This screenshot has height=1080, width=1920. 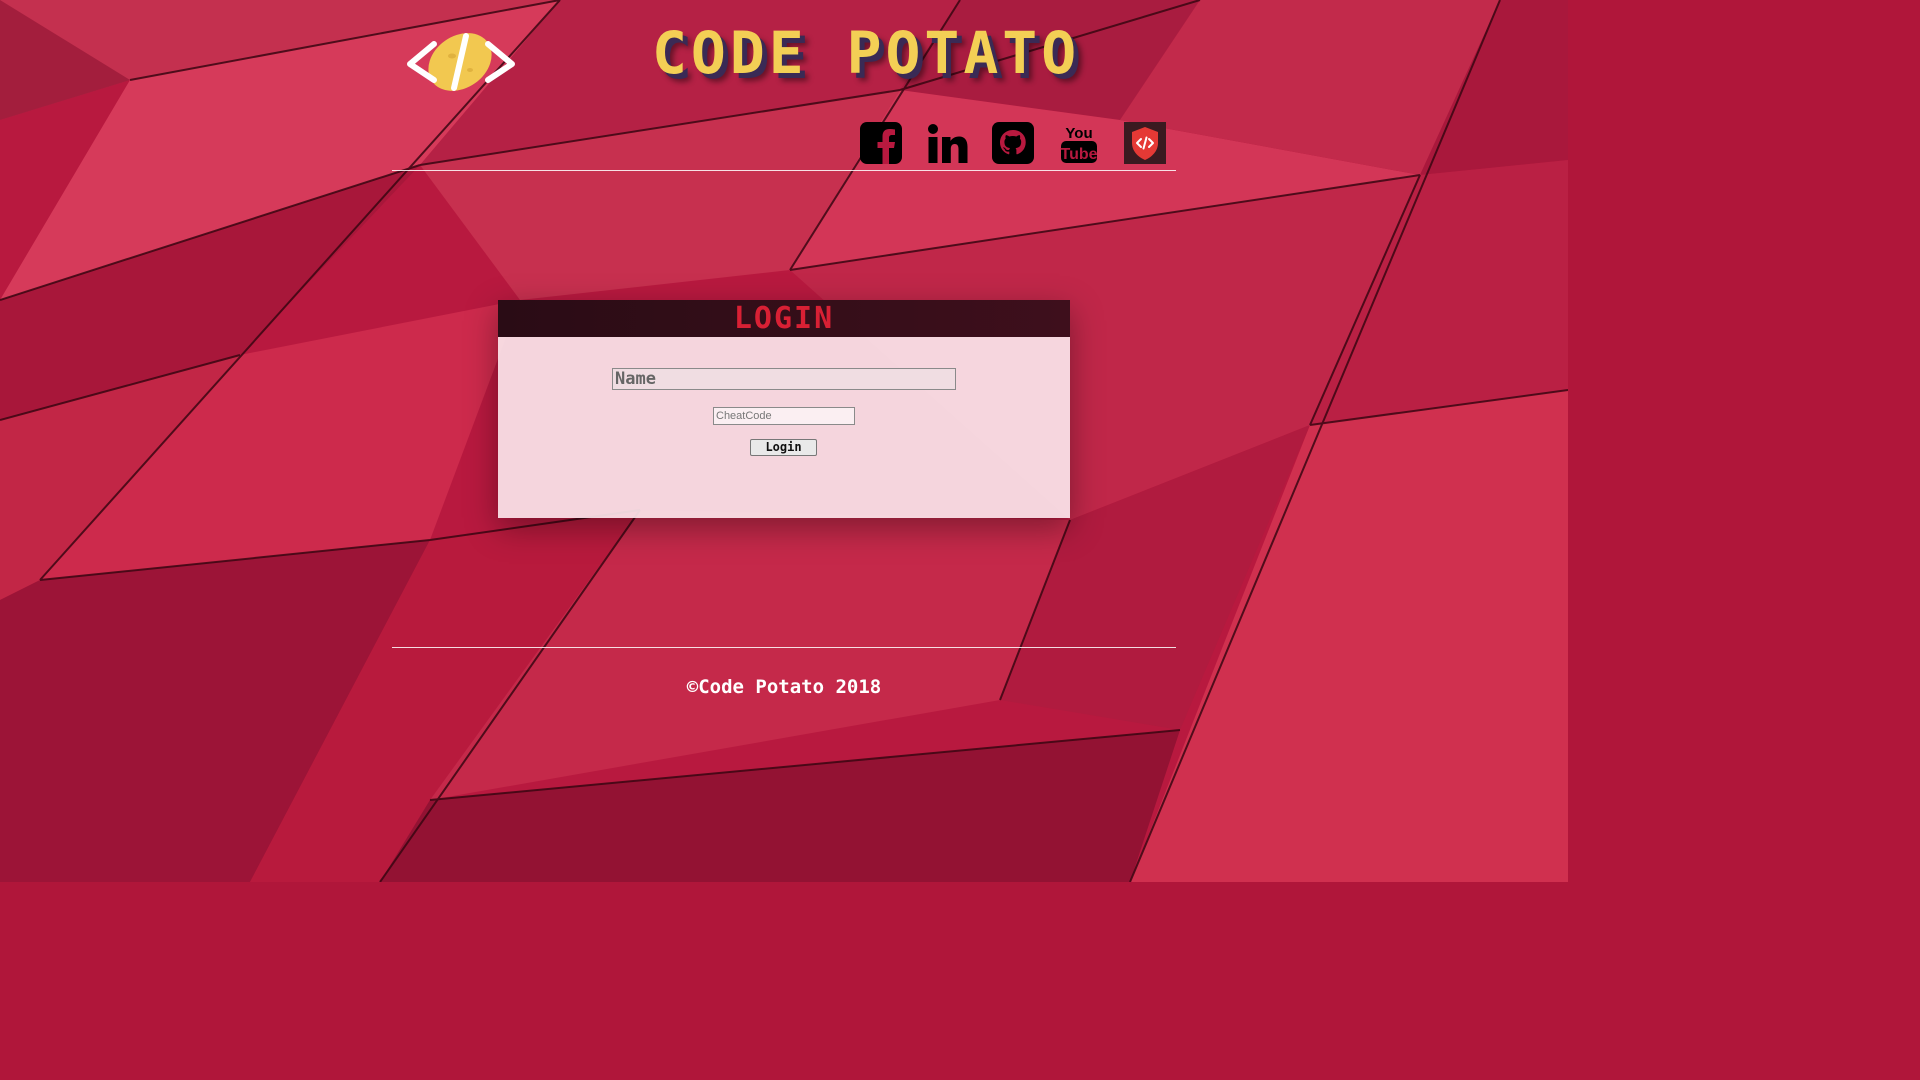 I want to click on footer-divider, so click(x=784, y=647).